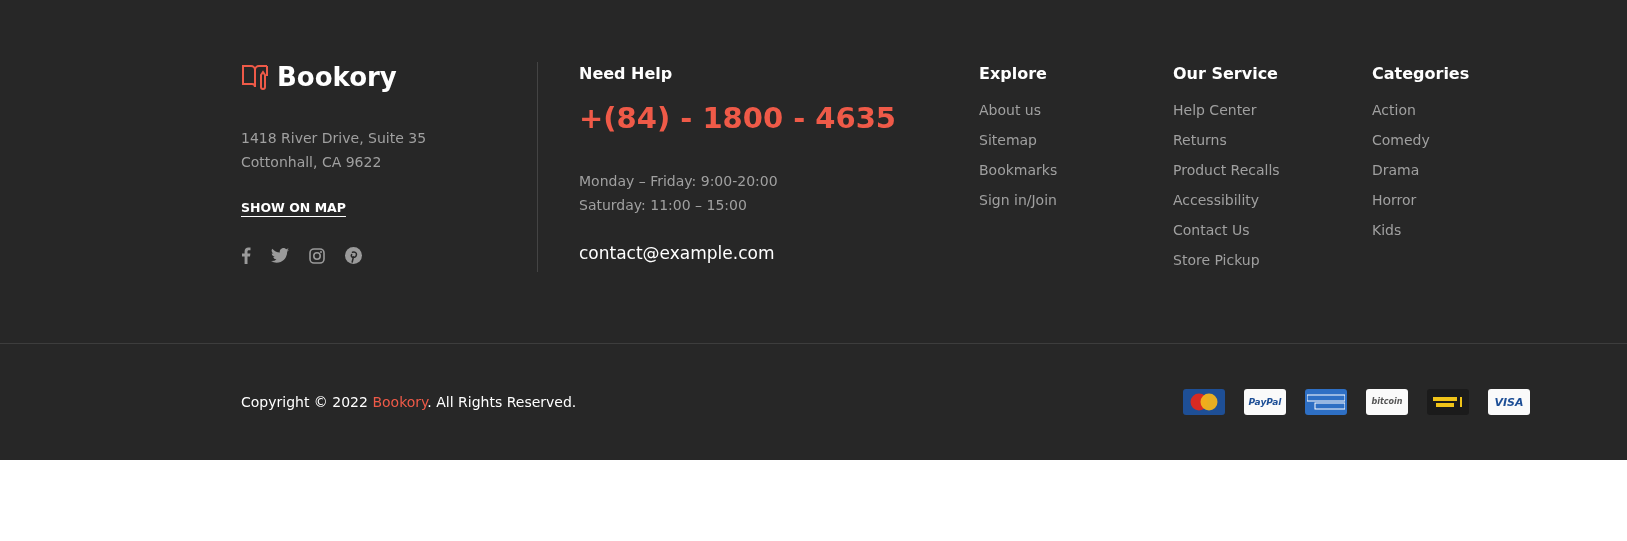 The height and width of the screenshot is (541, 1627). What do you see at coordinates (679, 193) in the screenshot?
I see `opening-hours-text: Monday – Friday: 9:00-20:00 Saturday: 11:00 – 15:00` at bounding box center [679, 193].